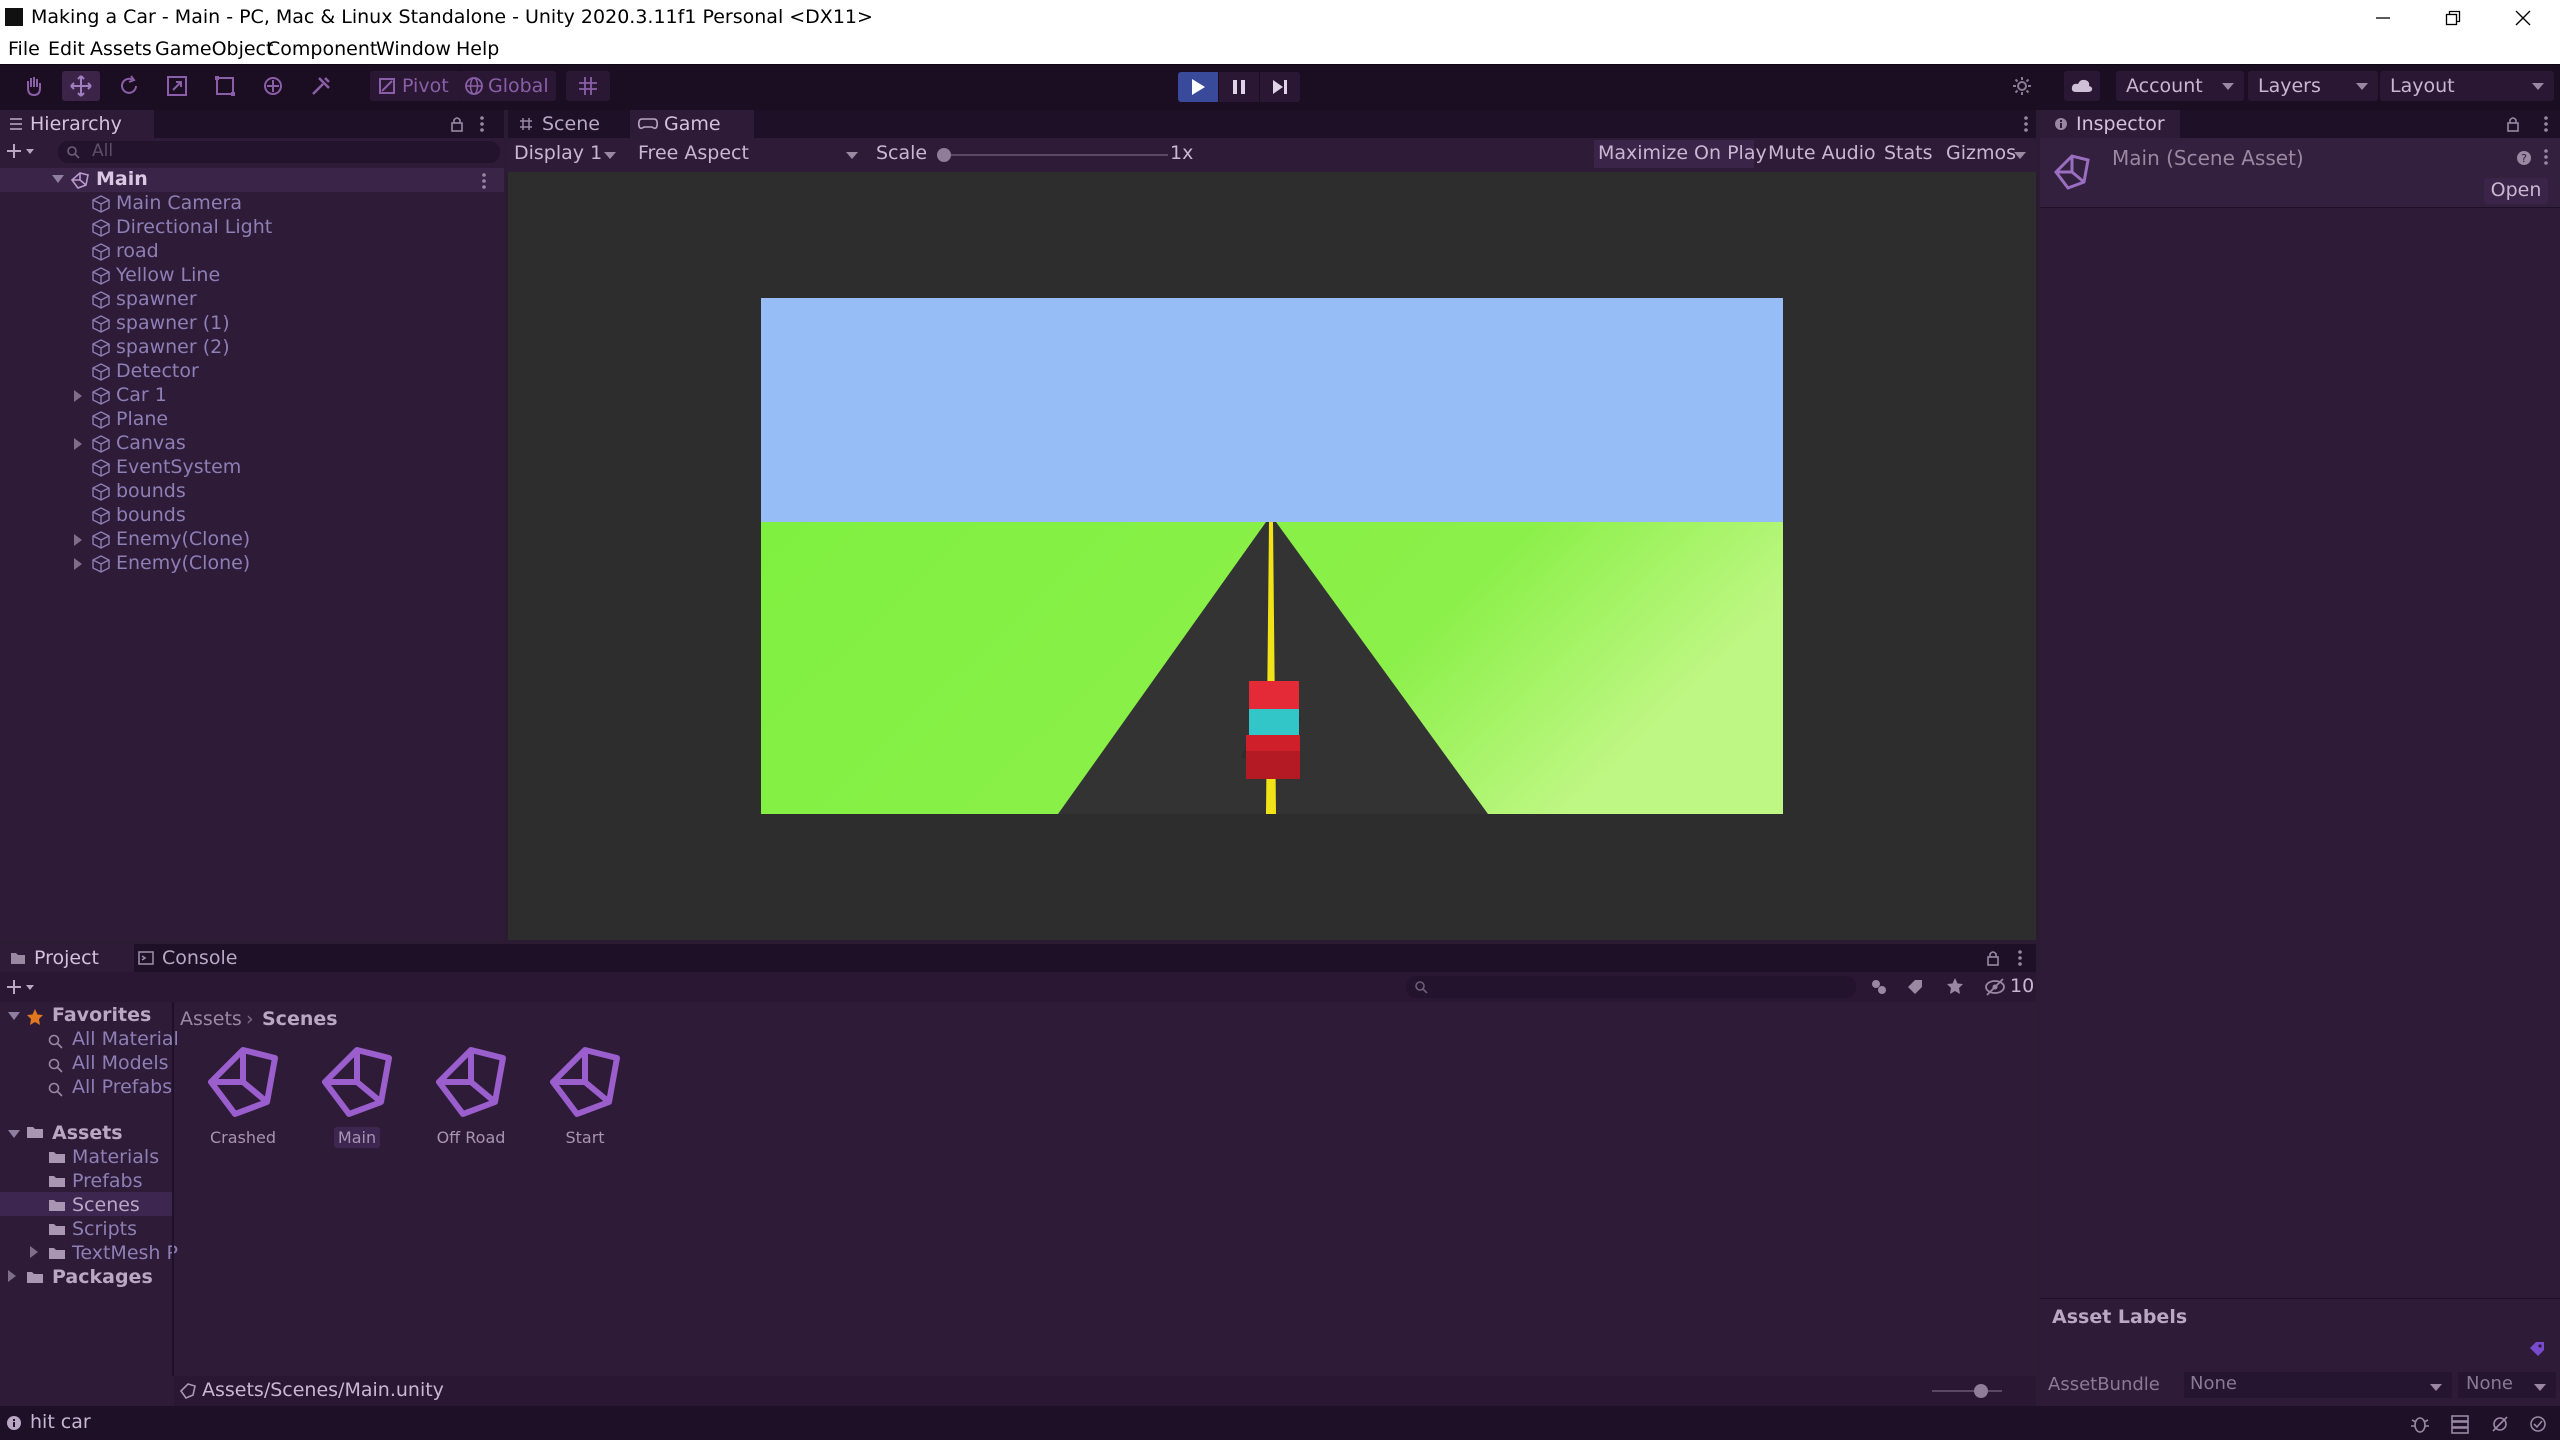 This screenshot has height=1440, width=2560. Describe the element at coordinates (14, 1016) in the screenshot. I see `favorites-expand-icon` at that location.